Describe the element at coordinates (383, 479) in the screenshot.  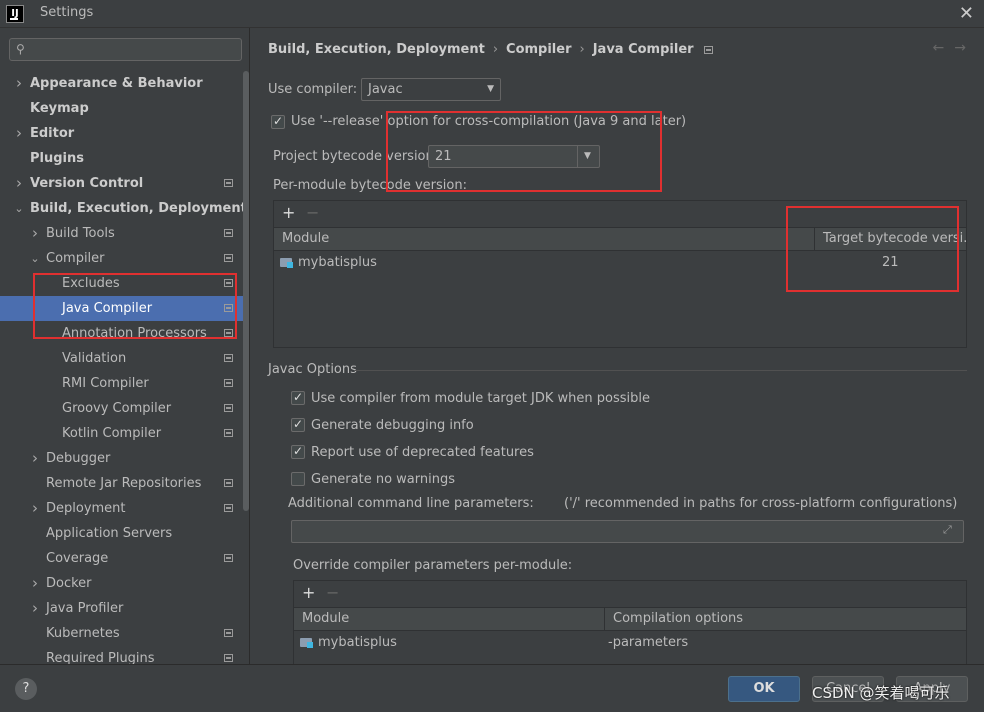
I see `no-warnings-label: Generate no warnings` at that location.